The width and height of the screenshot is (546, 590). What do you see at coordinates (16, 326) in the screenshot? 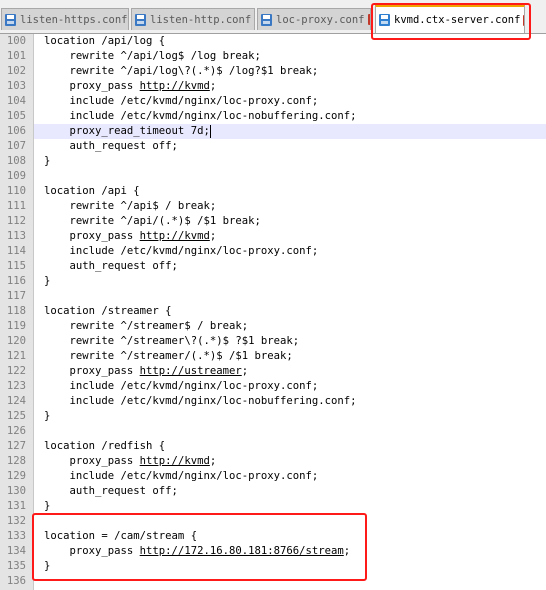
I see `line-number: 119` at bounding box center [16, 326].